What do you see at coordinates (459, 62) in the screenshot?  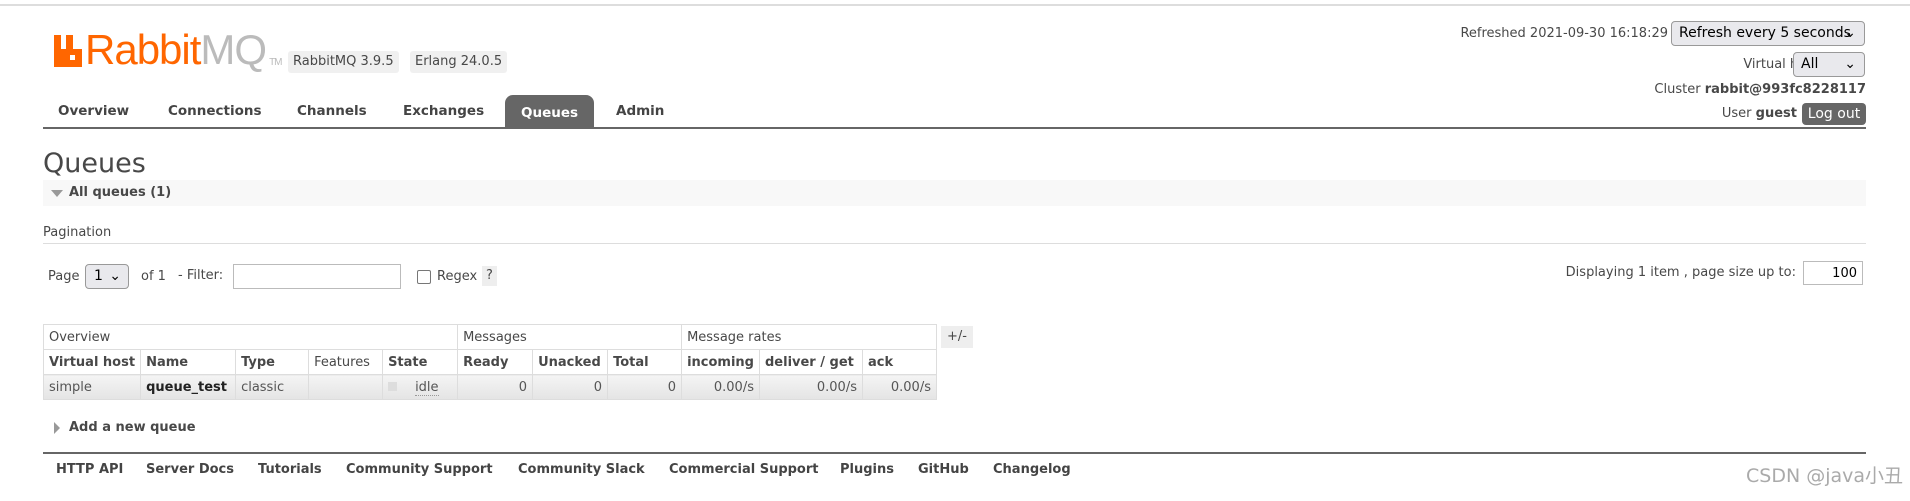 I see `erlang-version-badge: Erlang 24.0.5` at bounding box center [459, 62].